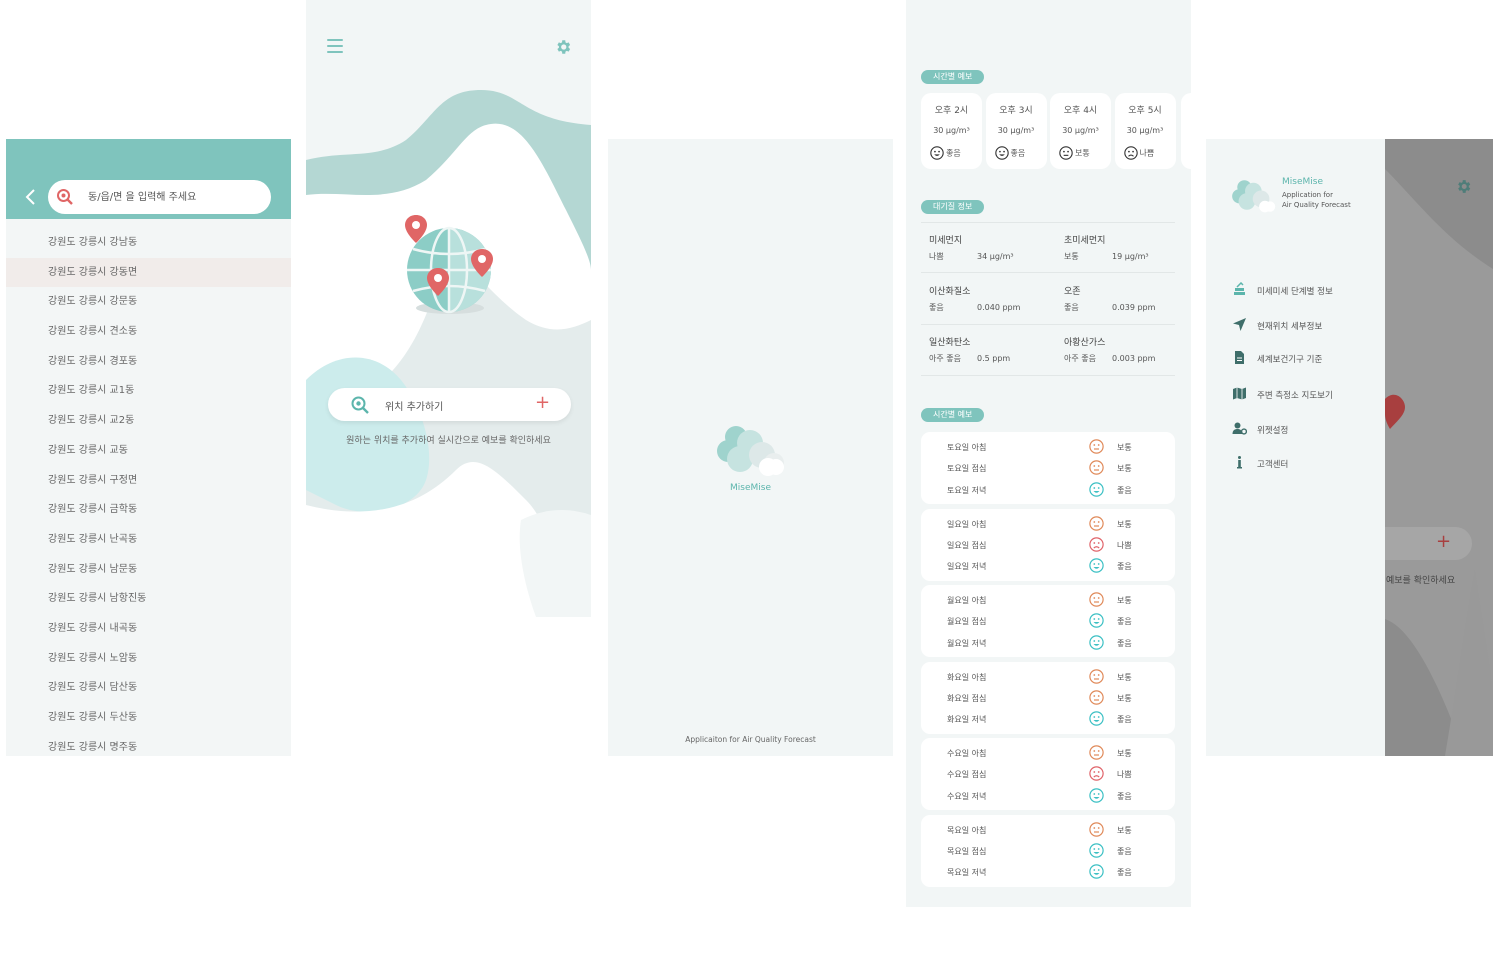 This screenshot has width=1500, height=979. I want to click on air-quality-row: 일산화탄소 아주 좋음 0.5 ppm 아황산가스 아주 좋음 0.003 ppm, so click(1048, 350).